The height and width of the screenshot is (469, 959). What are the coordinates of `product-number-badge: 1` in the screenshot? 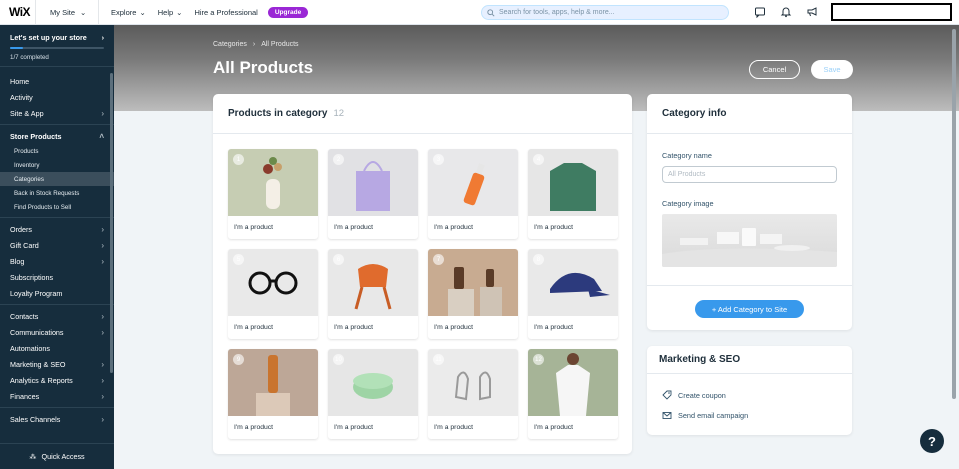 It's located at (238, 159).